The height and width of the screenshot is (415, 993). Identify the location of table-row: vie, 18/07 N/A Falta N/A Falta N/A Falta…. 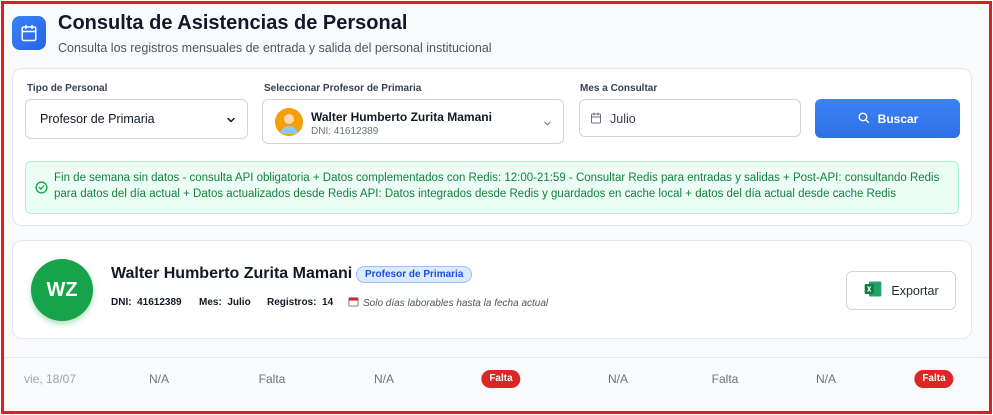
(496, 378).